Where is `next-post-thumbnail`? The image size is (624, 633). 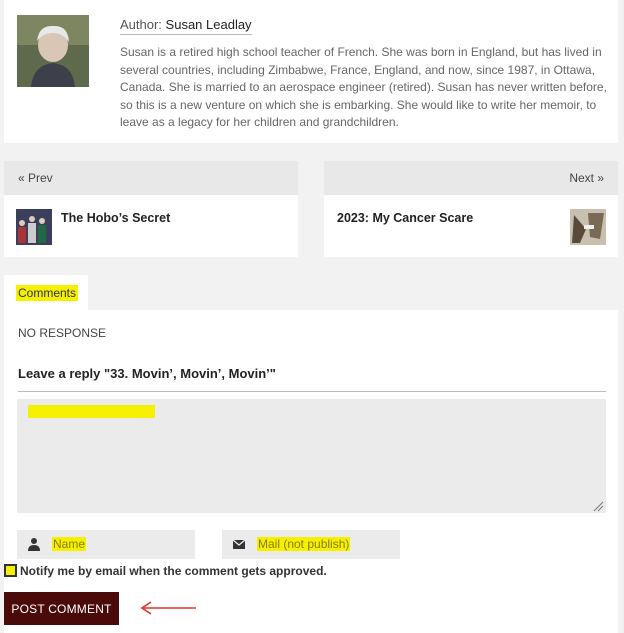
next-post-thumbnail is located at coordinates (588, 227).